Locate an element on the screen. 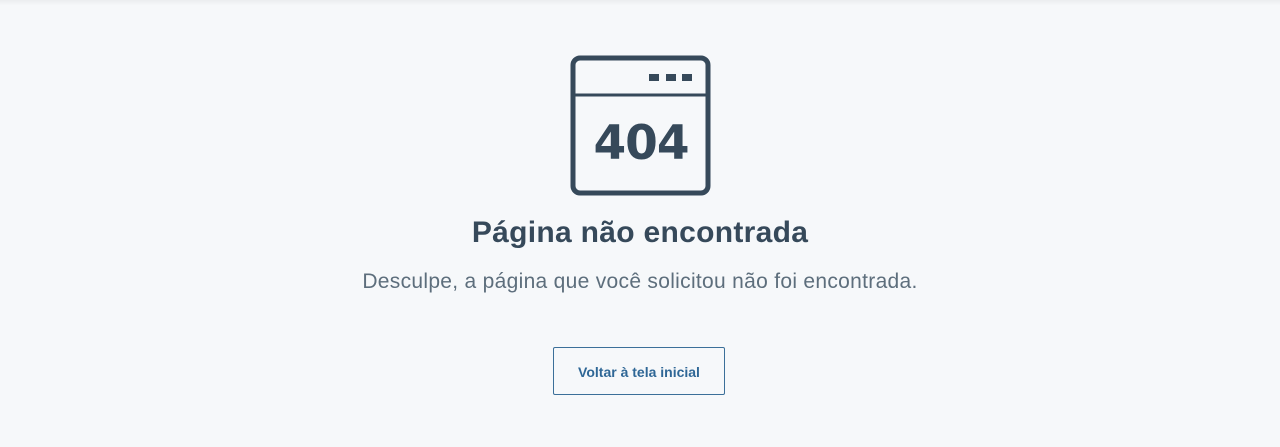 Image resolution: width=1280 pixels, height=447 pixels. browser-404-icon: 404 is located at coordinates (640, 125).